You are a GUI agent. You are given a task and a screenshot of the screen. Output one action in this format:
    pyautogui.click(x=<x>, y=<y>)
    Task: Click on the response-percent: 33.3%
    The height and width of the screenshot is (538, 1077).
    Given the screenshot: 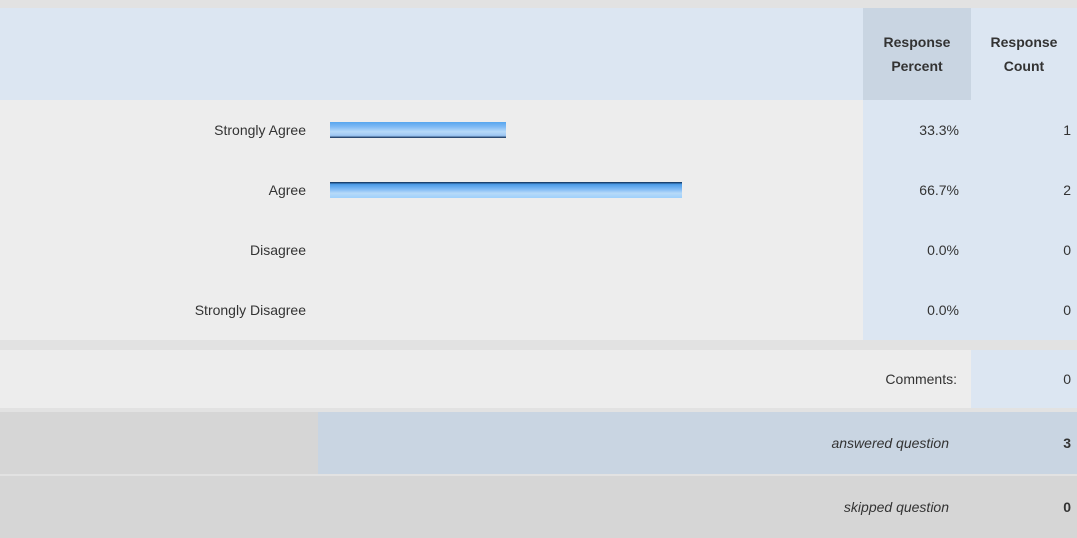 What is the action you would take?
    pyautogui.click(x=917, y=130)
    